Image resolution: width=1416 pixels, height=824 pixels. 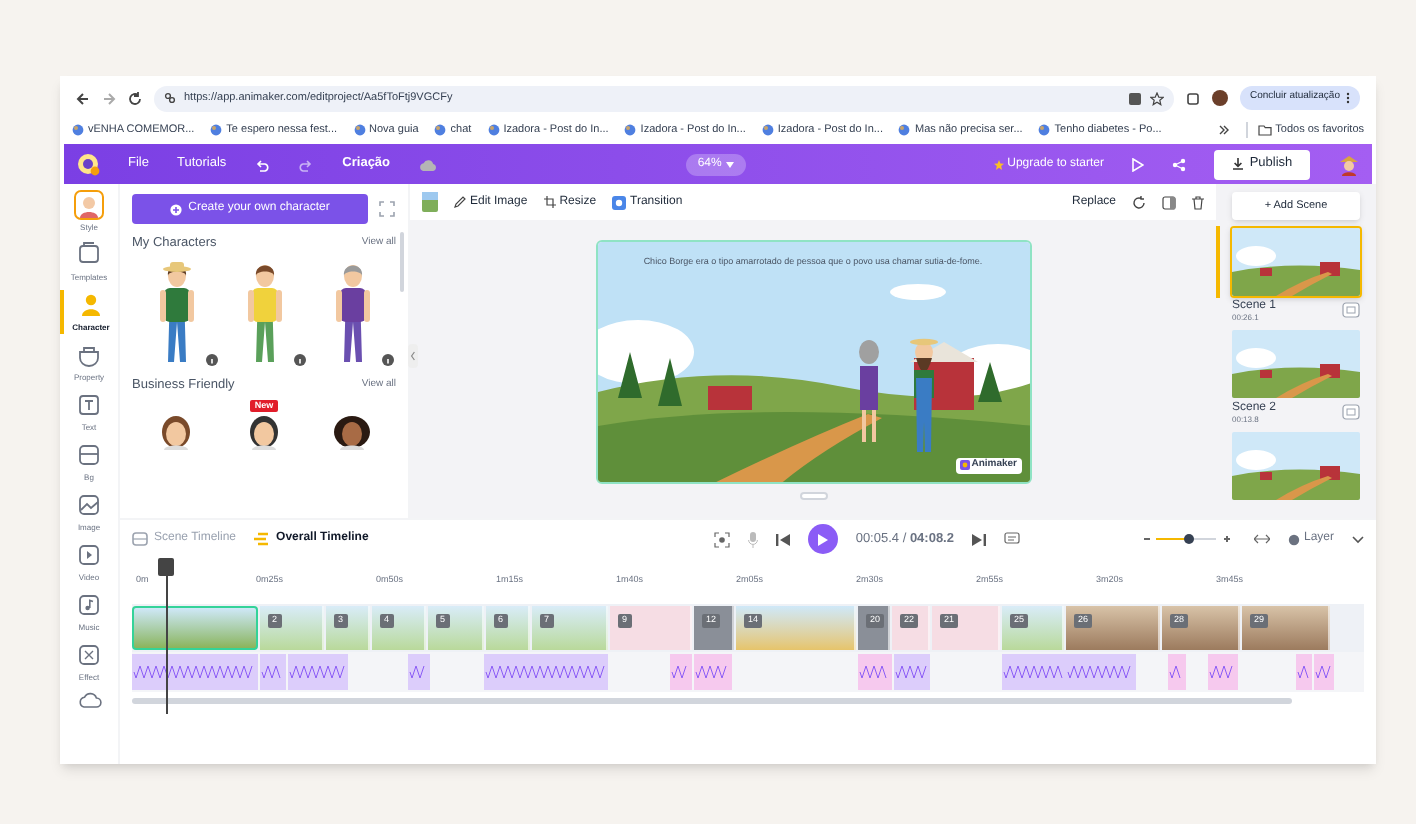 What do you see at coordinates (1226, 539) in the screenshot?
I see `zoom-in-icon` at bounding box center [1226, 539].